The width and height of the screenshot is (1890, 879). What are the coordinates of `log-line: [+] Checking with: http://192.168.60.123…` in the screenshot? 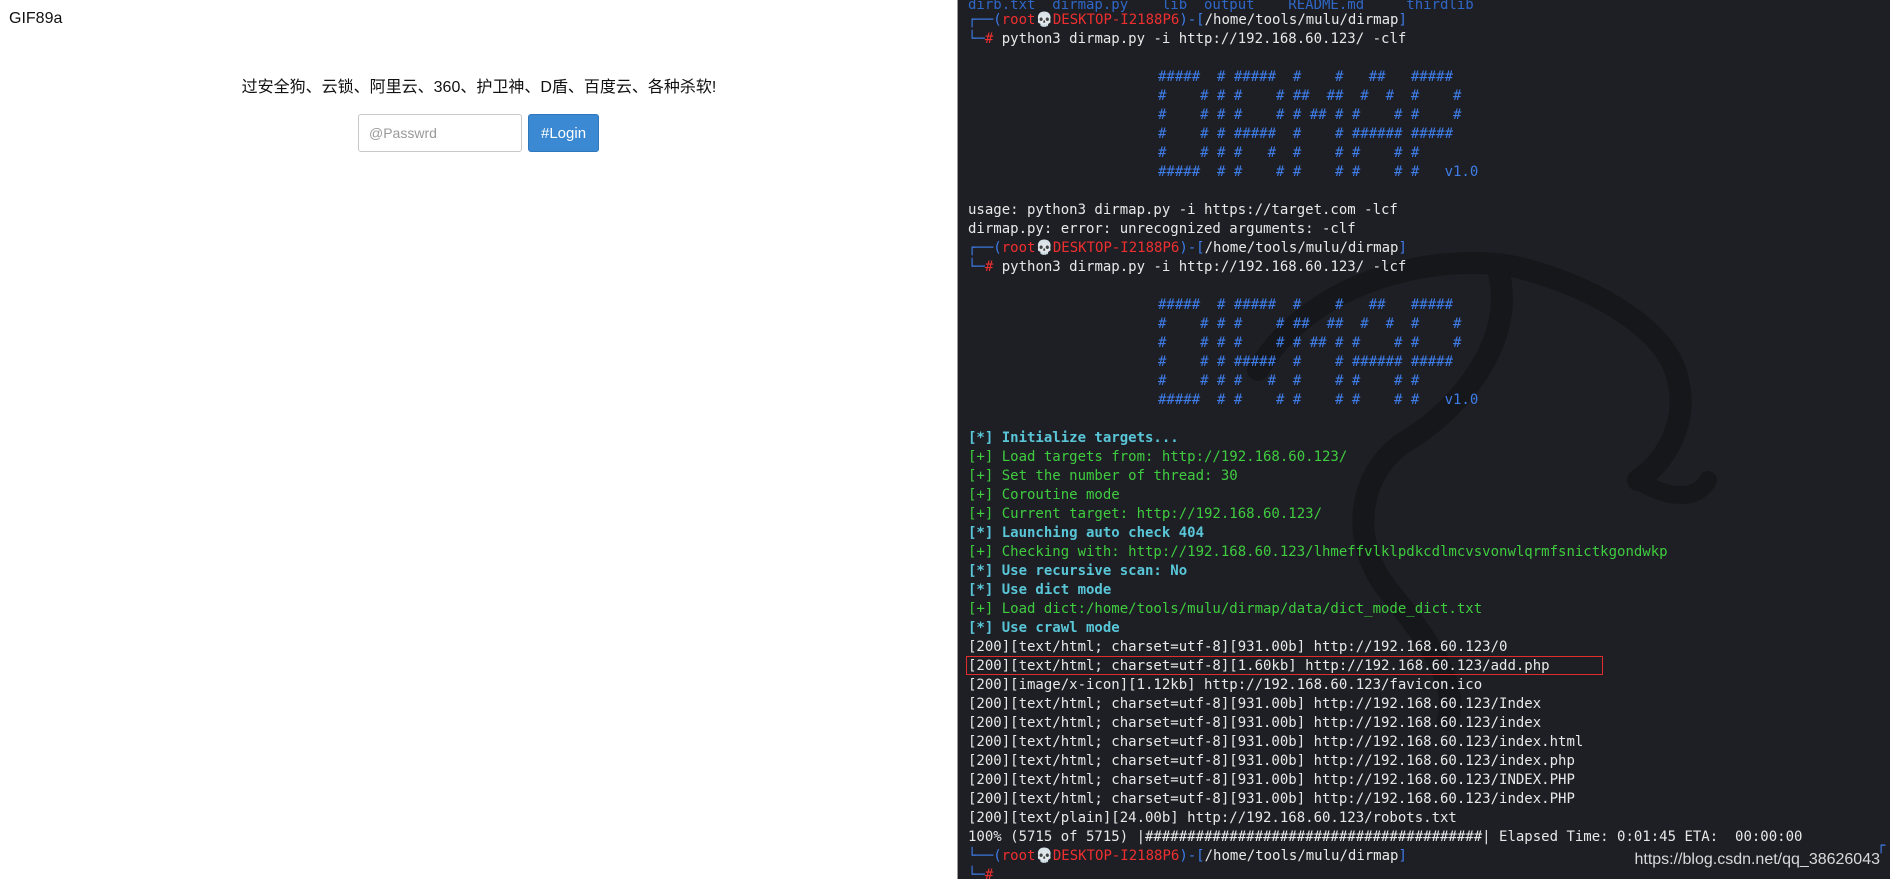 It's located at (1318, 552).